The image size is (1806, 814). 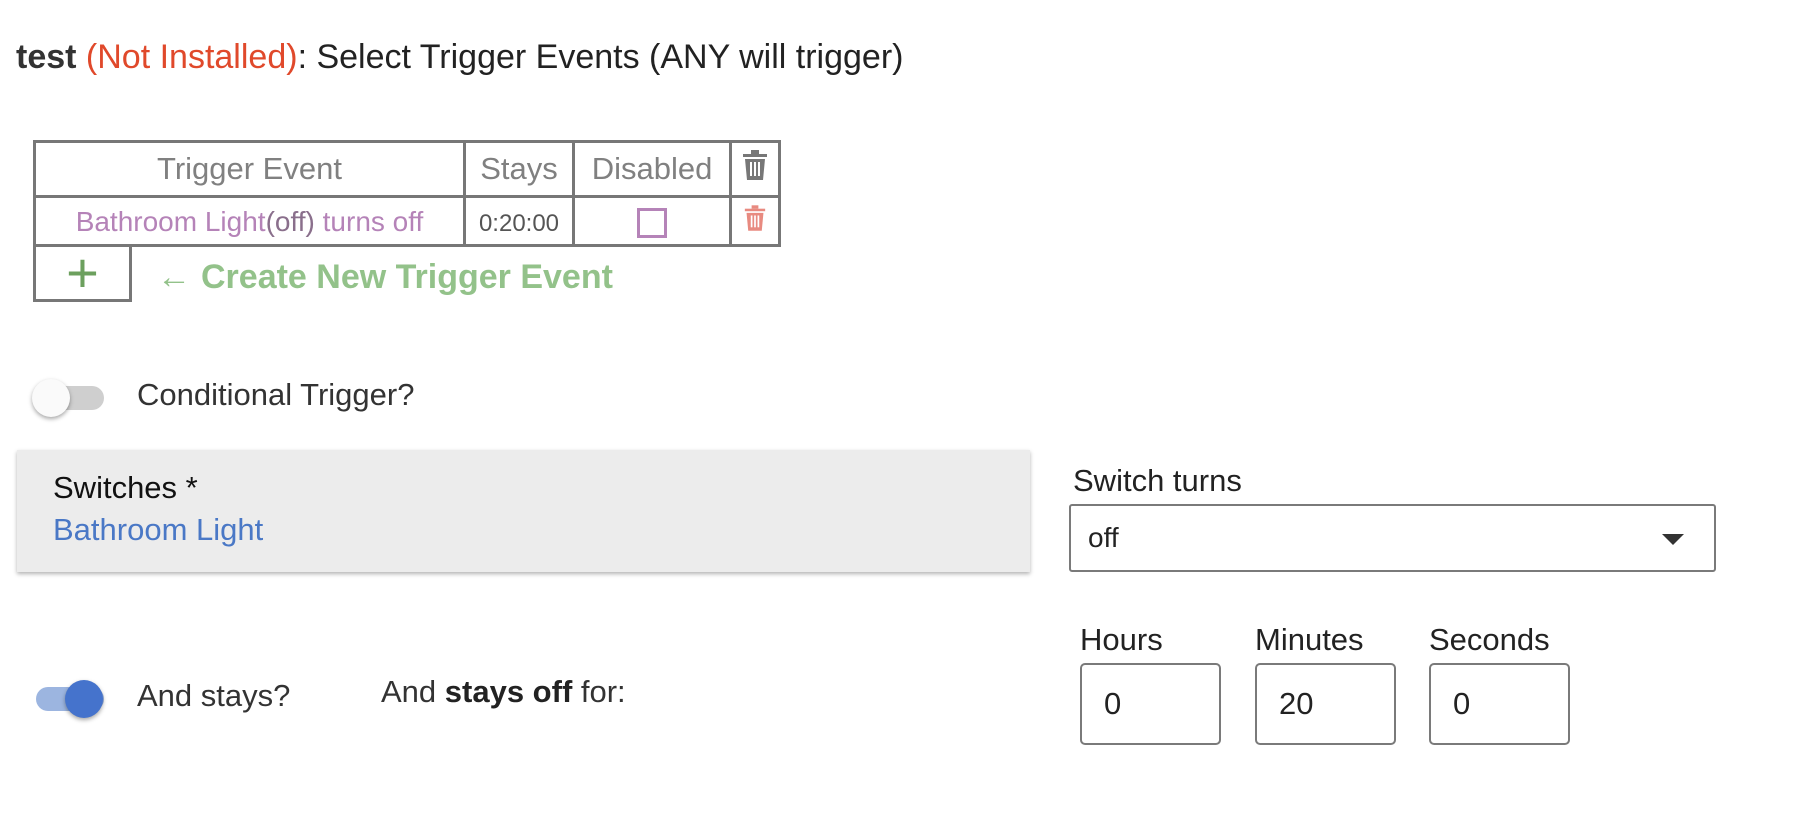 What do you see at coordinates (249, 169) in the screenshot?
I see `header-trigger-event: Trigger Event` at bounding box center [249, 169].